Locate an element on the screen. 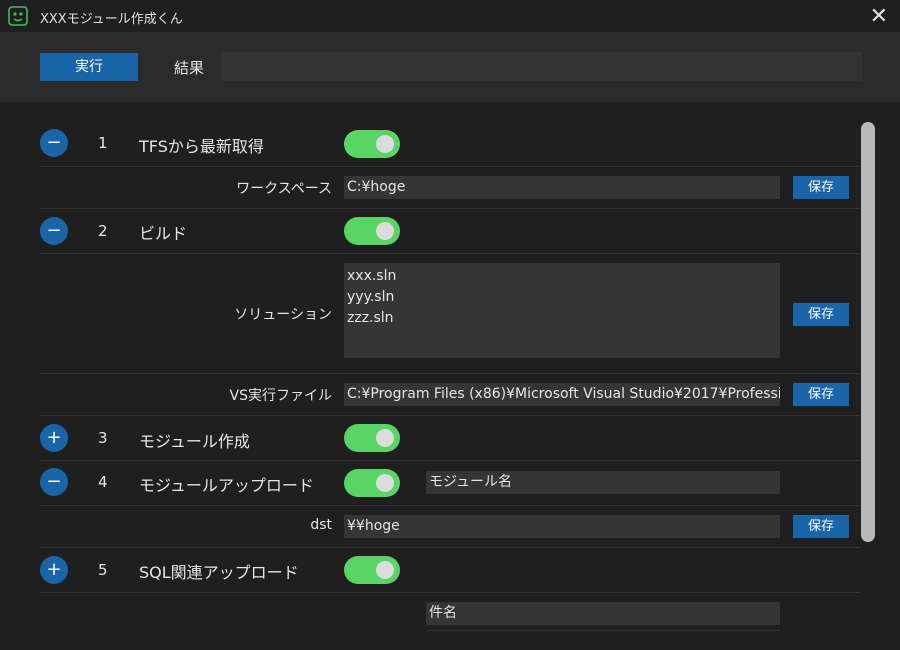  close-icon: ✕ is located at coordinates (879, 16).